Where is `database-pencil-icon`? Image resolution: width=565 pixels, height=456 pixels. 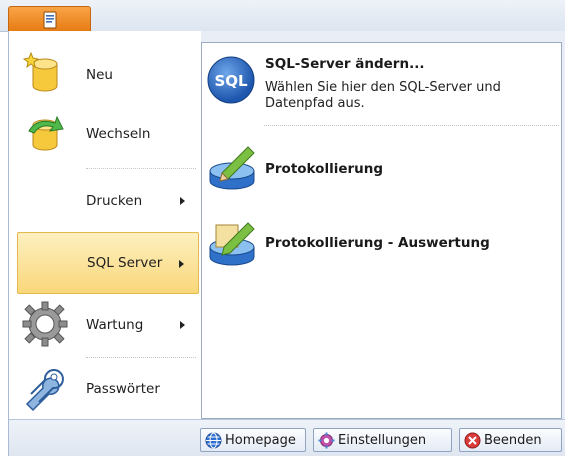 database-pencil-icon is located at coordinates (232, 168).